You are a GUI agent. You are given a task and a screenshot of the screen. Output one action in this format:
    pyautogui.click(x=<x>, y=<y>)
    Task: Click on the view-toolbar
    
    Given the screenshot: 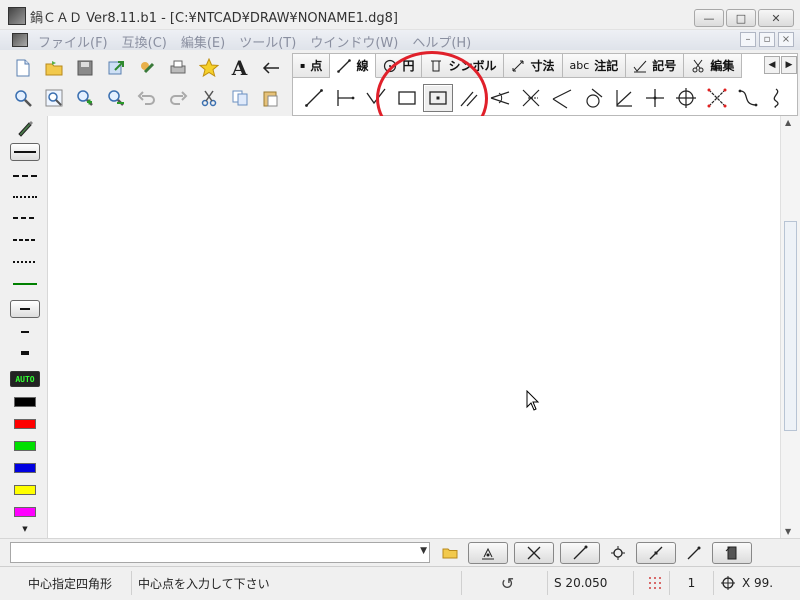 What is the action you would take?
    pyautogui.click(x=146, y=97)
    